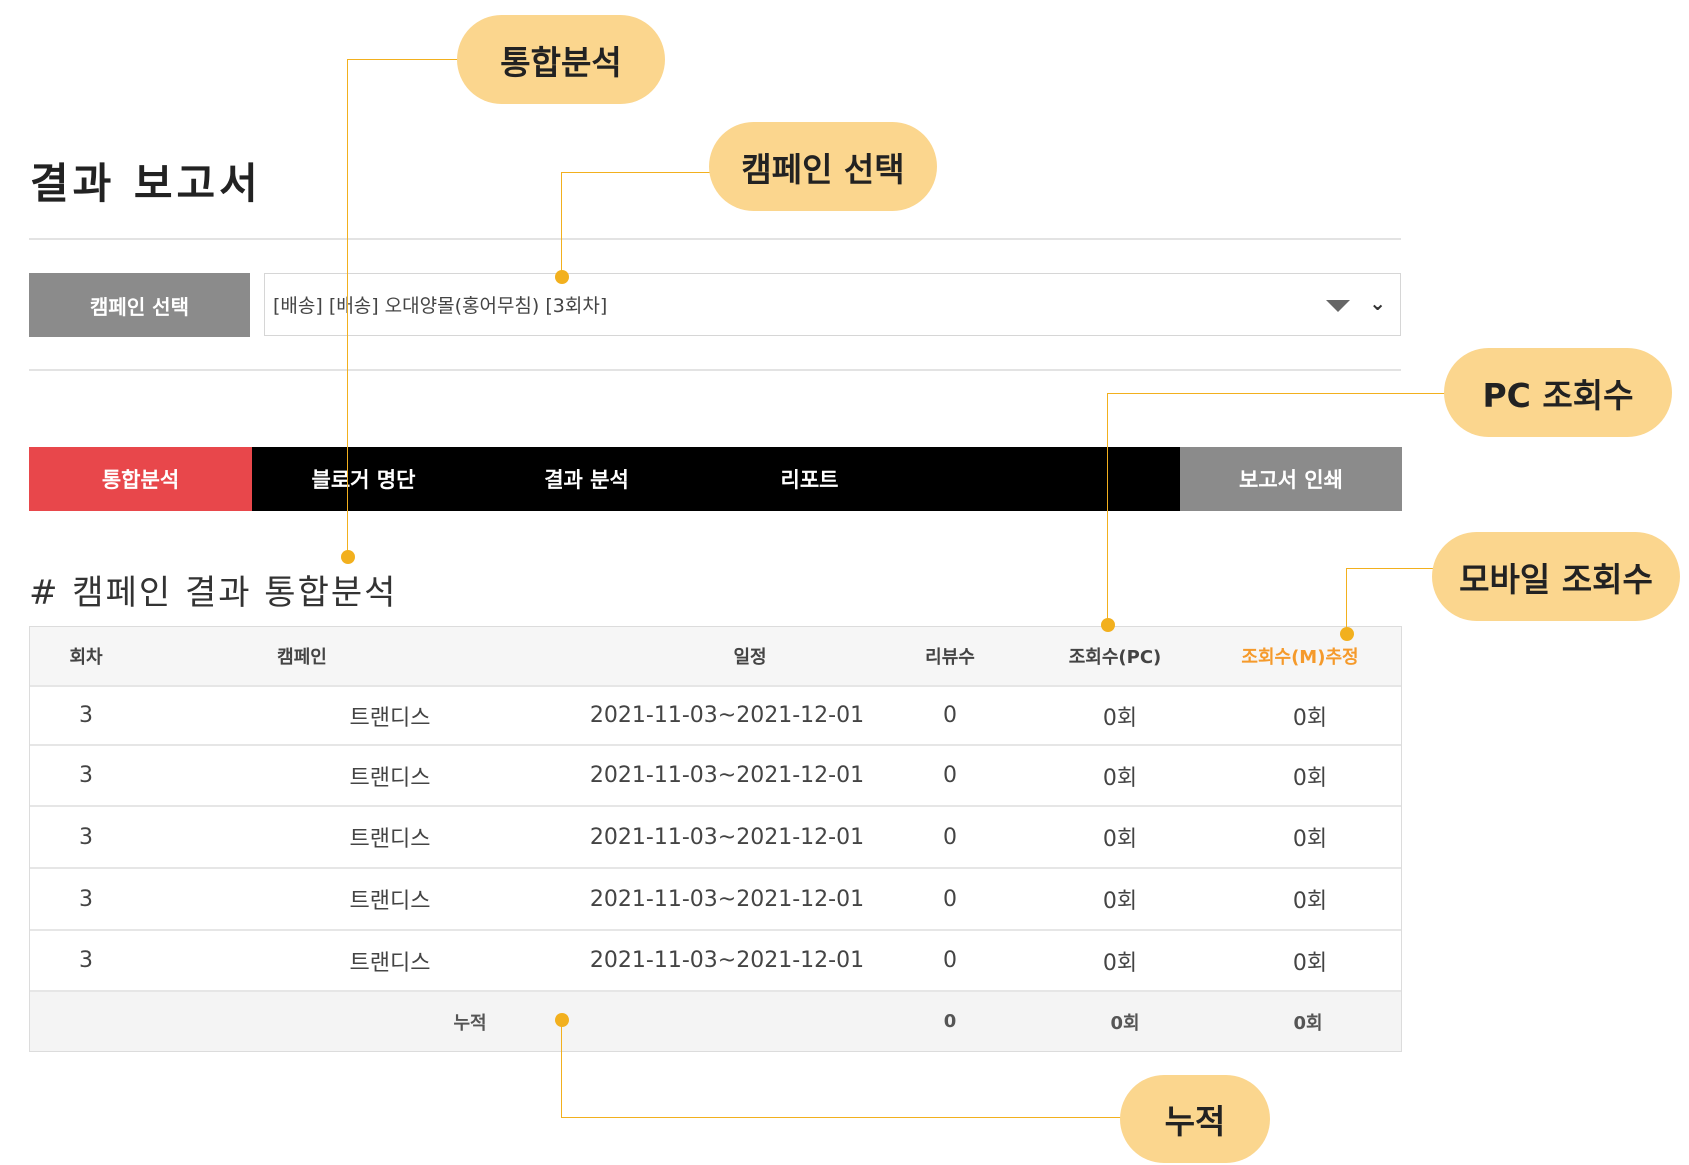 The width and height of the screenshot is (1689, 1165). Describe the element at coordinates (561, 59) in the screenshot. I see `callout-integrated-analysis: 통합분석` at that location.